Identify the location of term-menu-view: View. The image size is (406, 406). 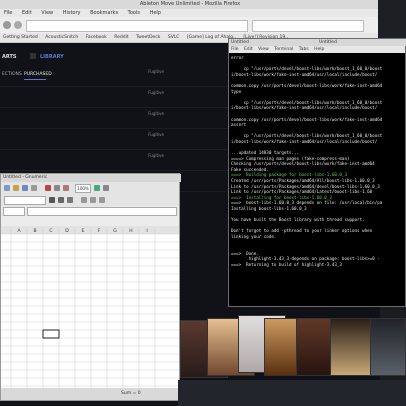
(263, 49).